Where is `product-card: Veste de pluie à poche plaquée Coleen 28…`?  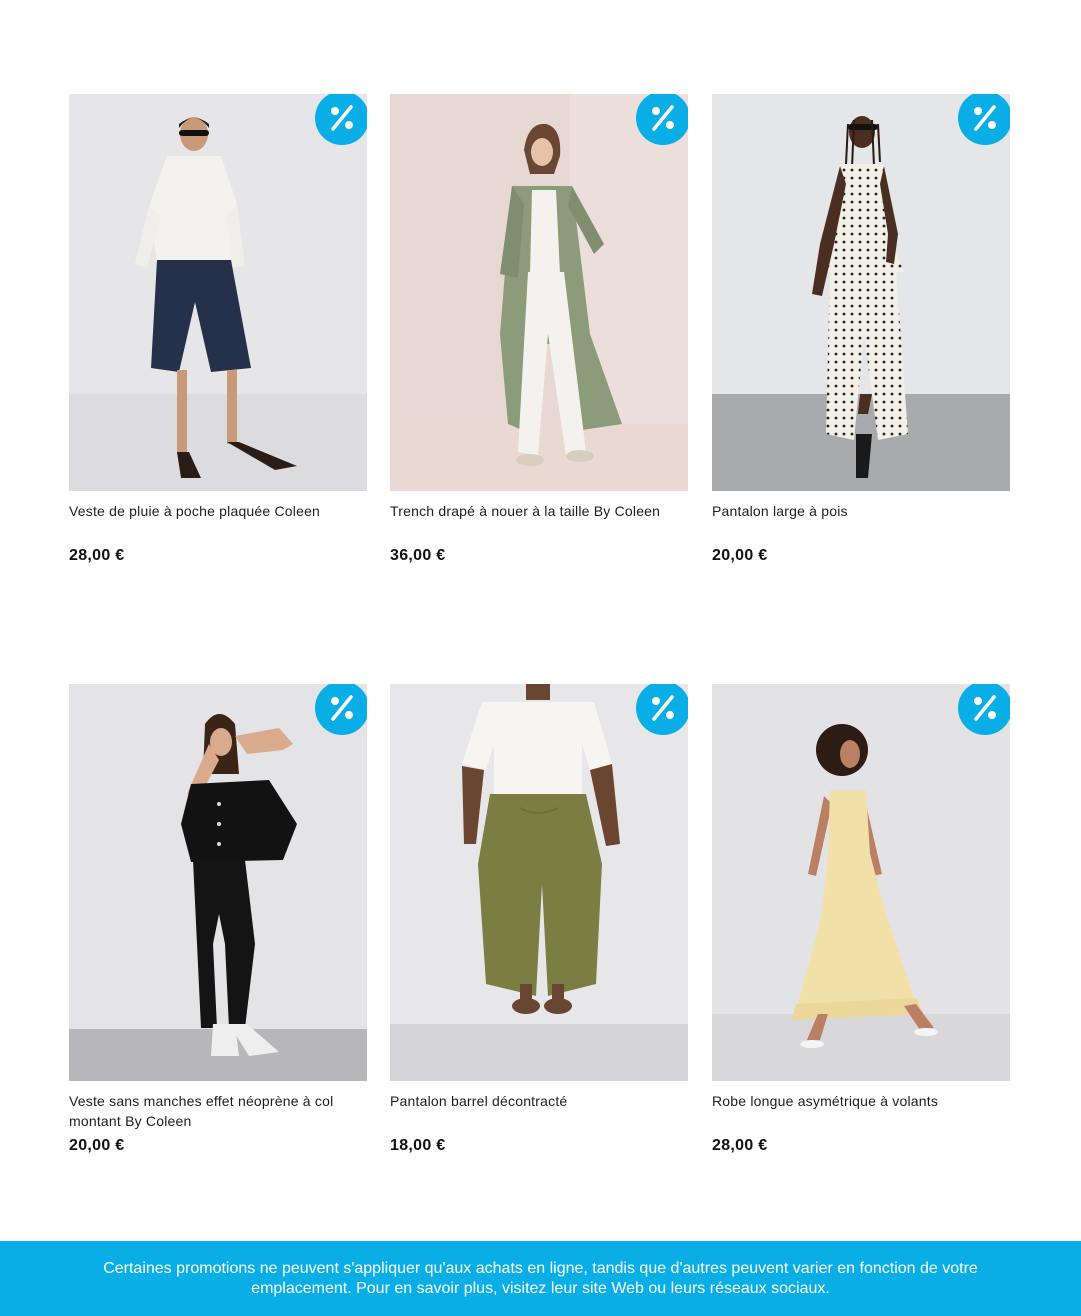
product-card: Veste de pluie à poche plaquée Coleen 28… is located at coordinates (218, 329).